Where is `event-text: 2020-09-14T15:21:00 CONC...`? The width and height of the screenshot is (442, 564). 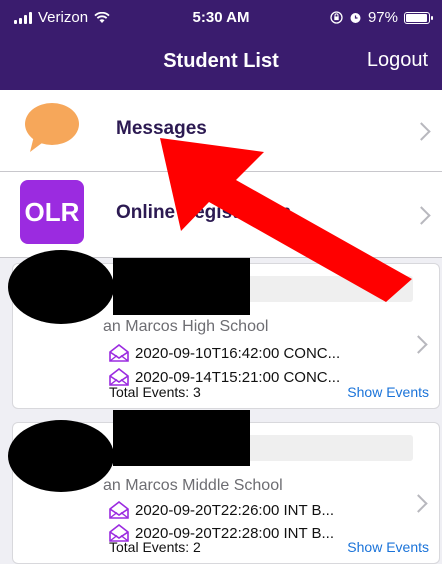 event-text: 2020-09-14T15:21:00 CONC... is located at coordinates (238, 377).